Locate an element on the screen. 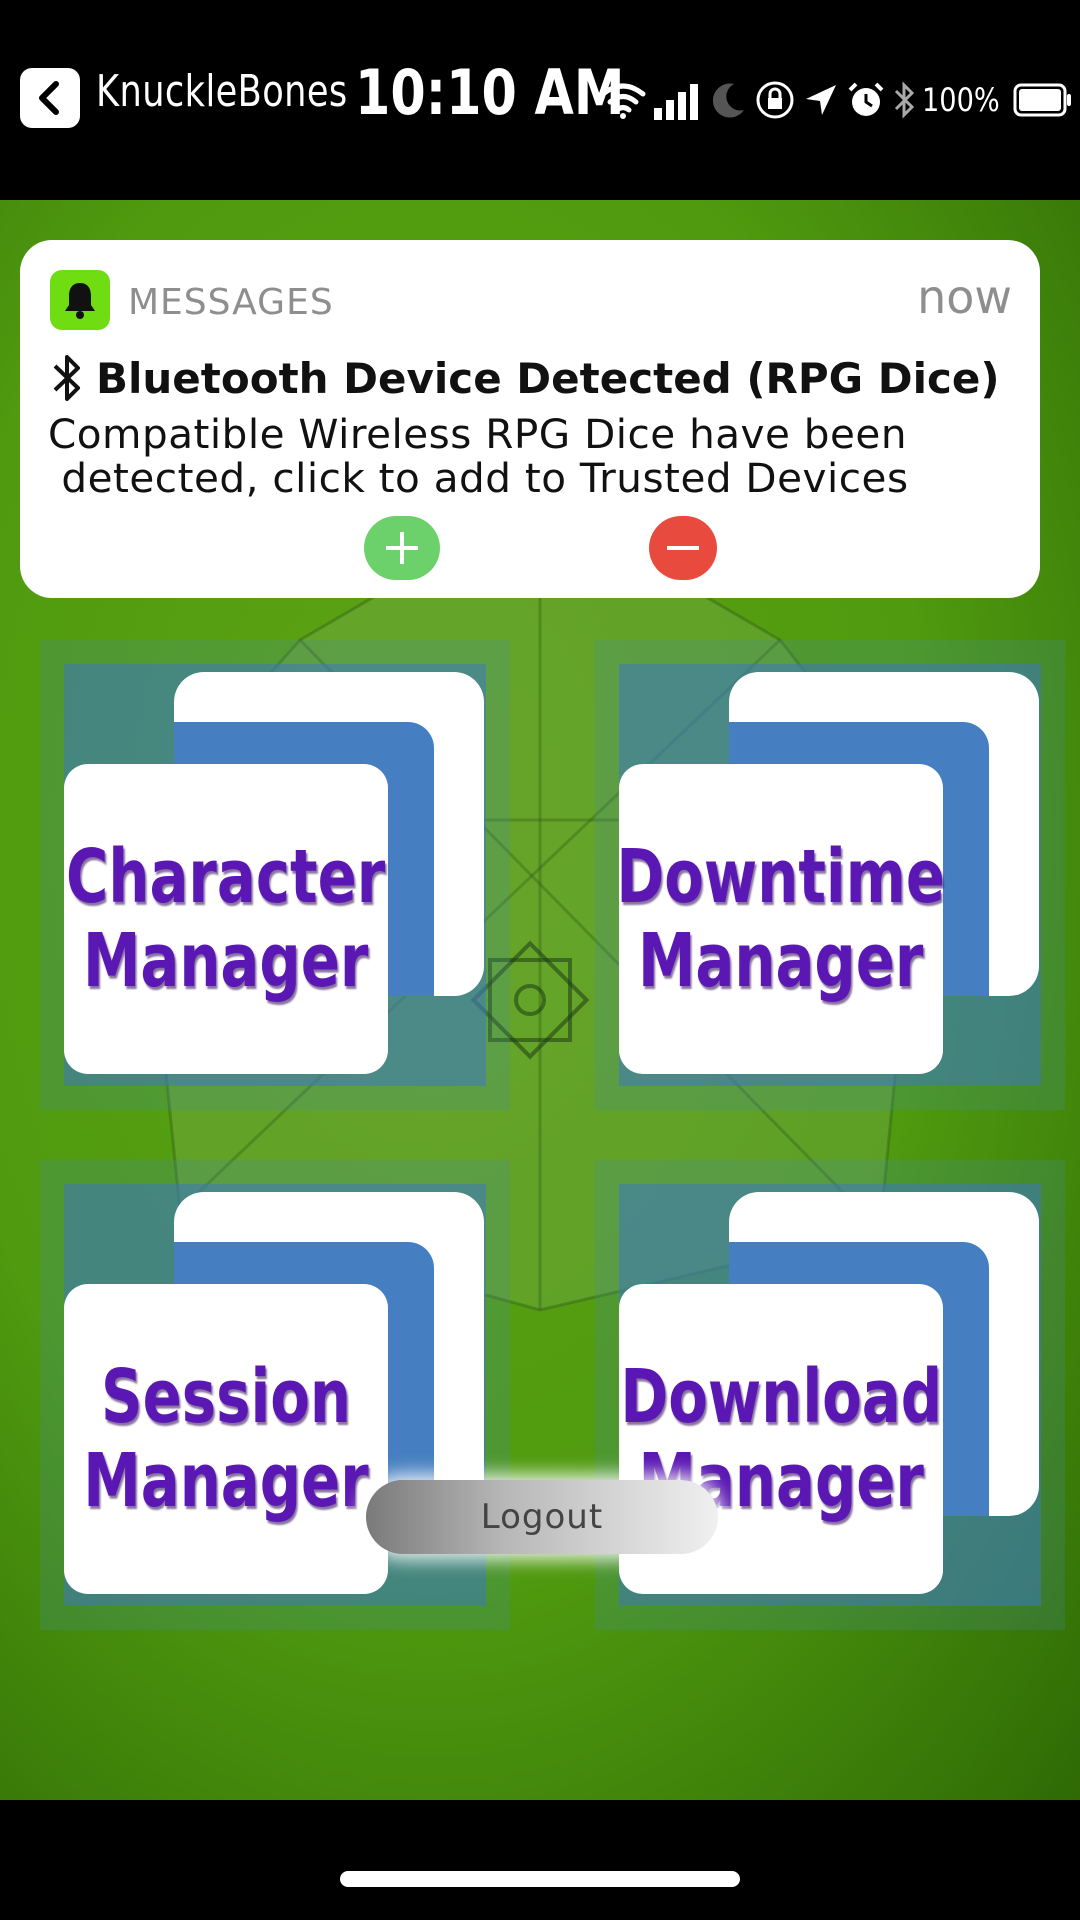  status-bar: KnuckleBones 10:10 AM 100% is located at coordinates (540, 100).